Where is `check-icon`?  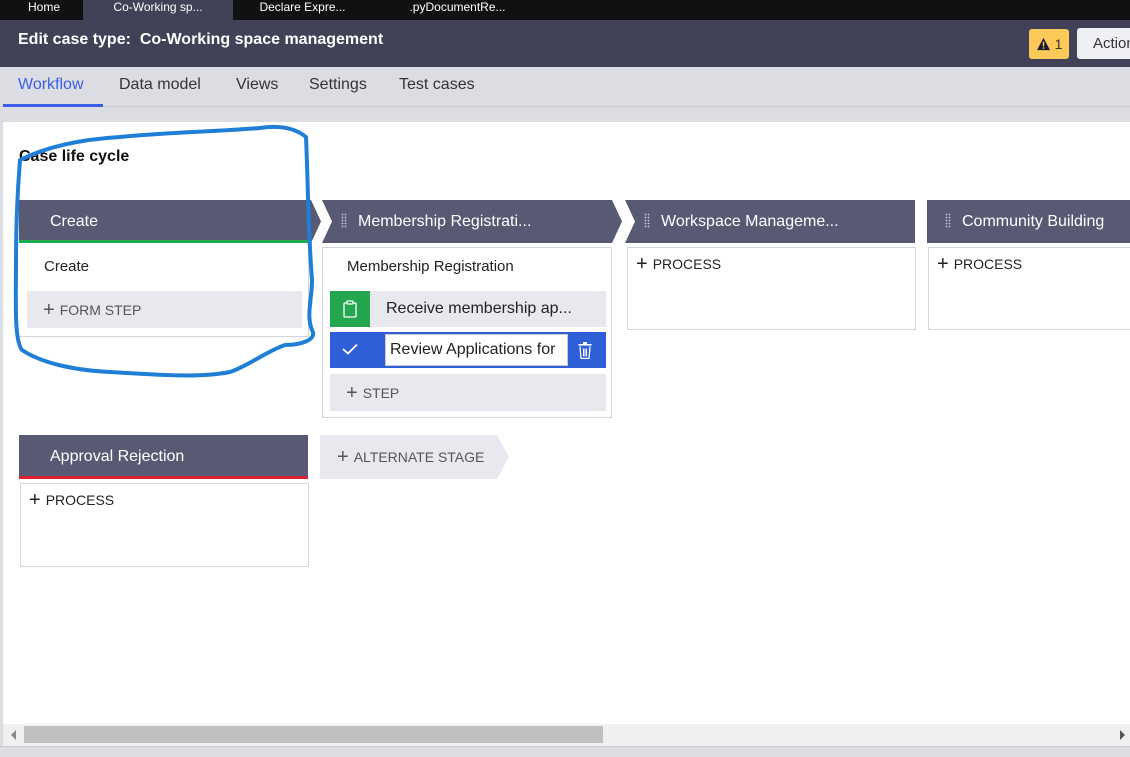 check-icon is located at coordinates (350, 349).